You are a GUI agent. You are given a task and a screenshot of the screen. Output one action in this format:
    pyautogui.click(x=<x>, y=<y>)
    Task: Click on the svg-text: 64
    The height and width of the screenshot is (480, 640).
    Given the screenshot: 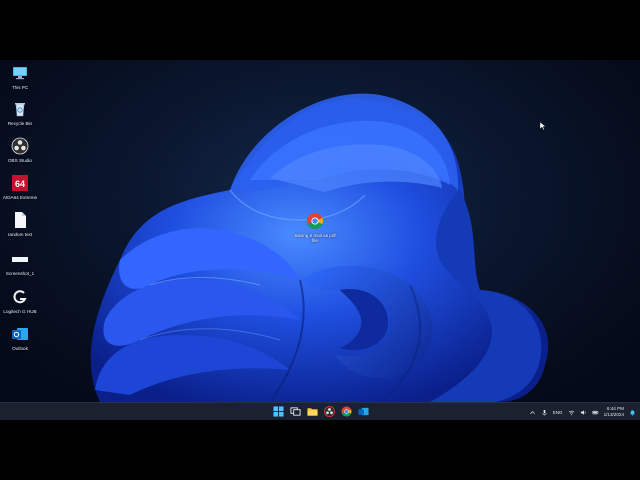 What is the action you would take?
    pyautogui.click(x=20, y=184)
    